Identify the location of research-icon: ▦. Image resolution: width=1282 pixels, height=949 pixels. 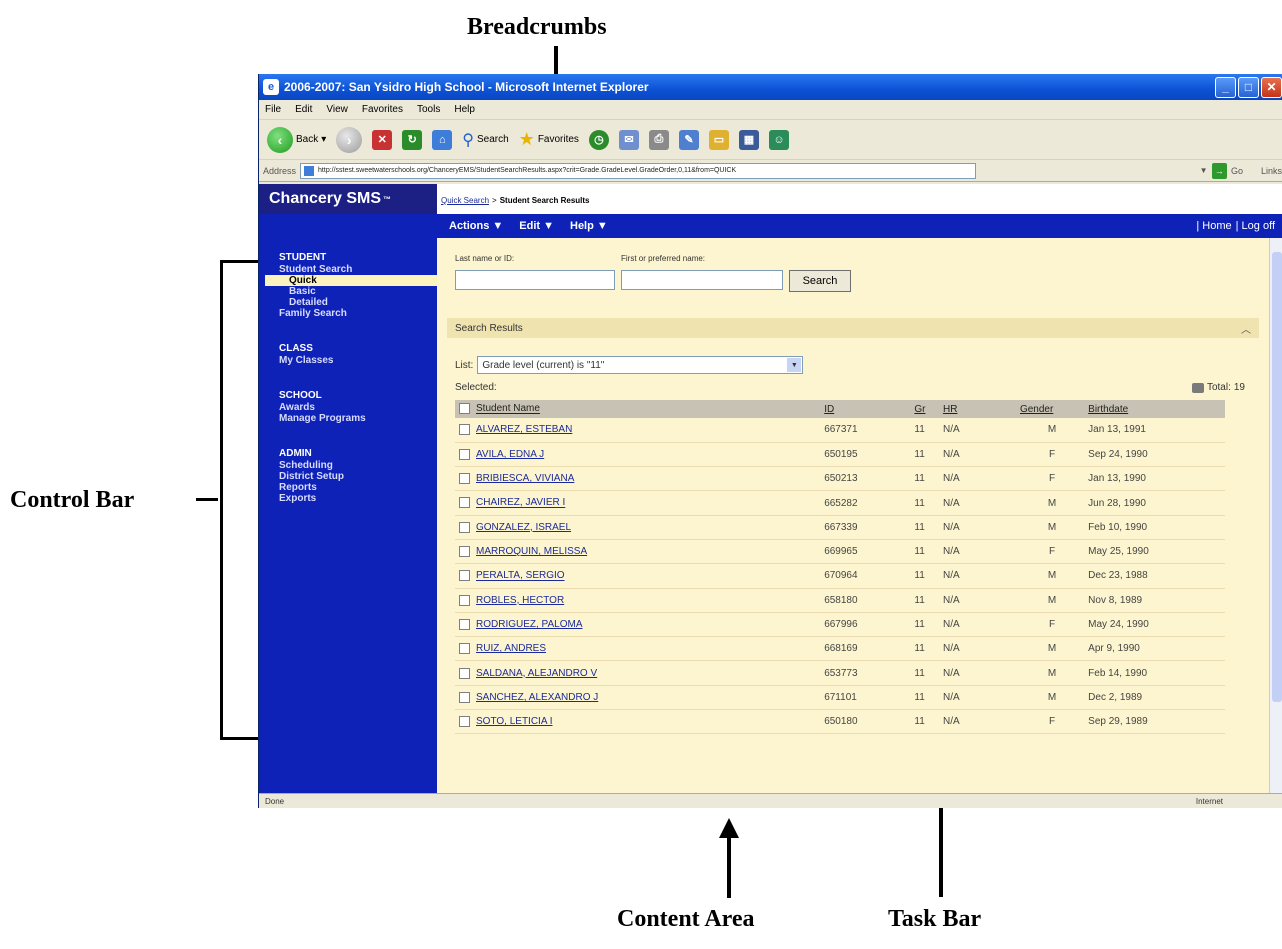
(748, 139).